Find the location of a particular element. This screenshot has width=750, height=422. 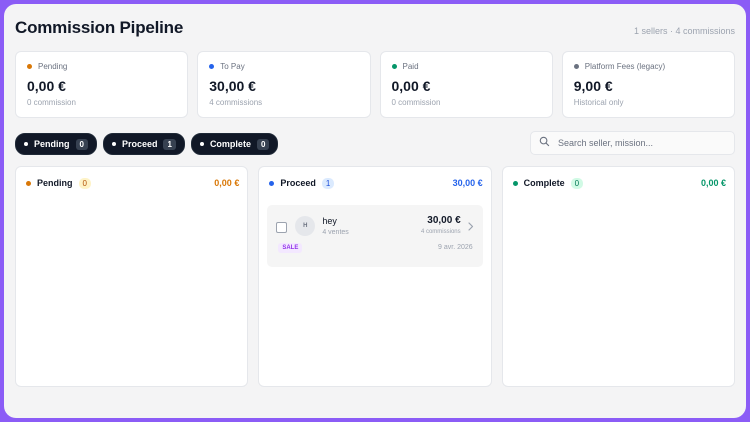

chip-label: Pending is located at coordinates (52, 144).